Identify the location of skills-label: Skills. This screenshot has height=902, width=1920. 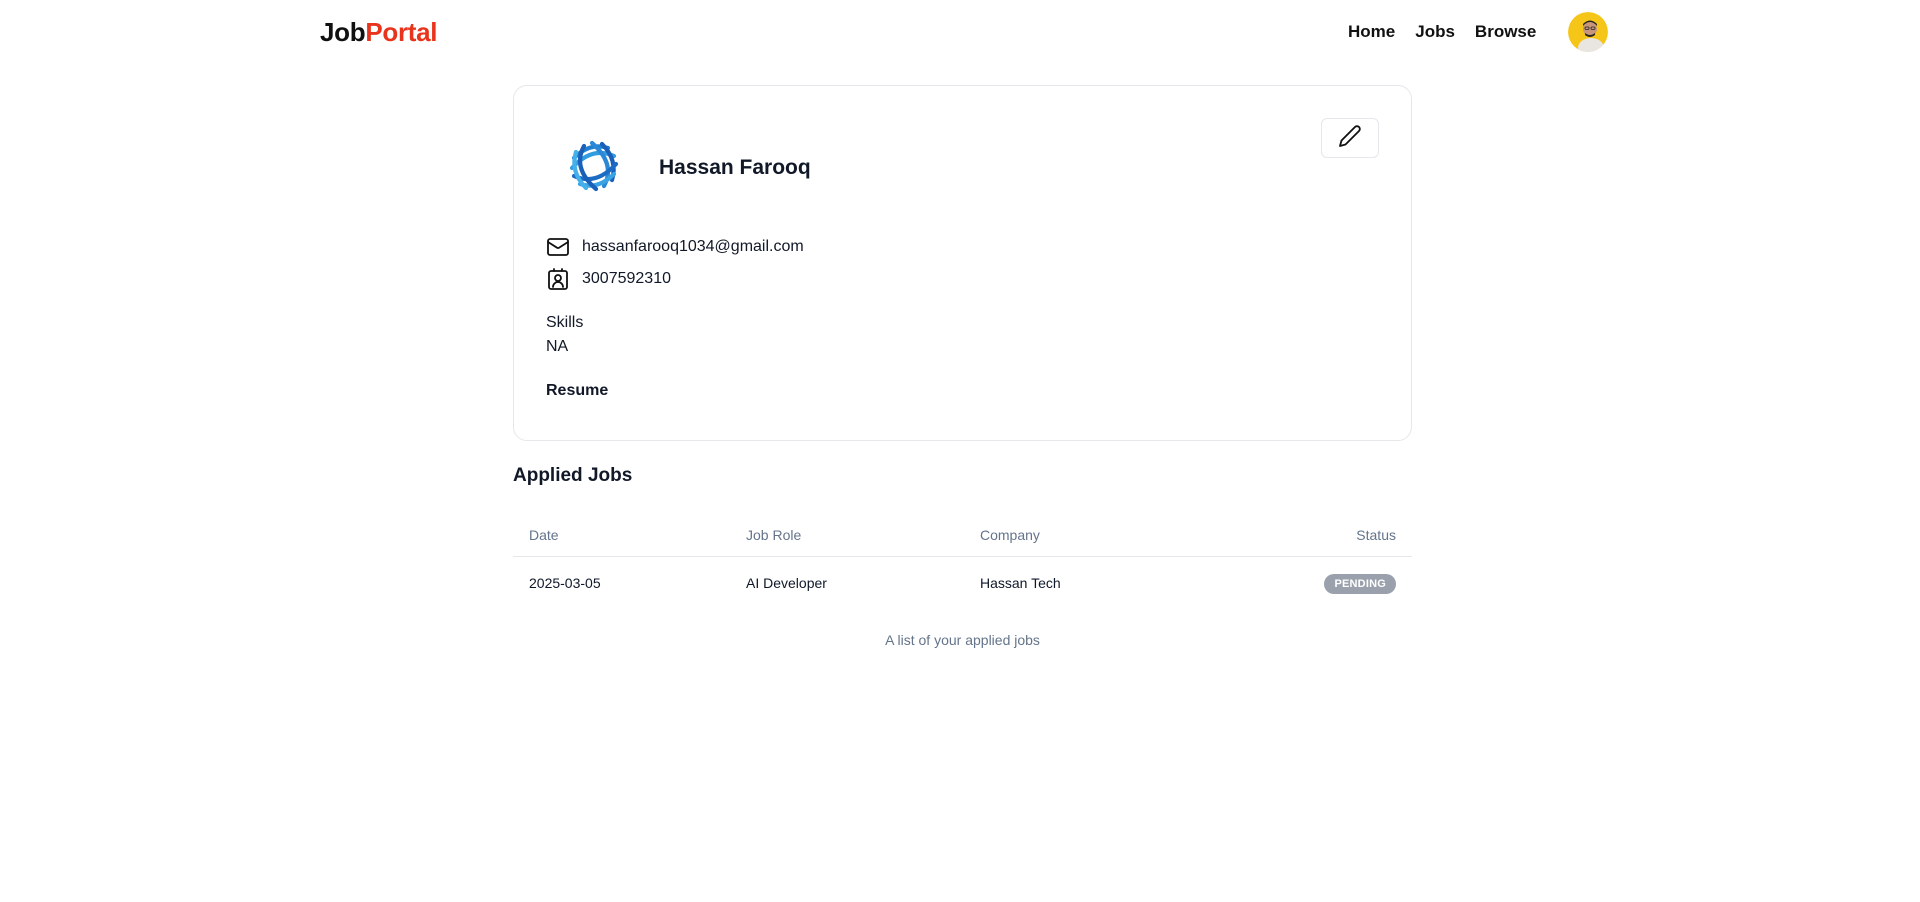
(565, 322).